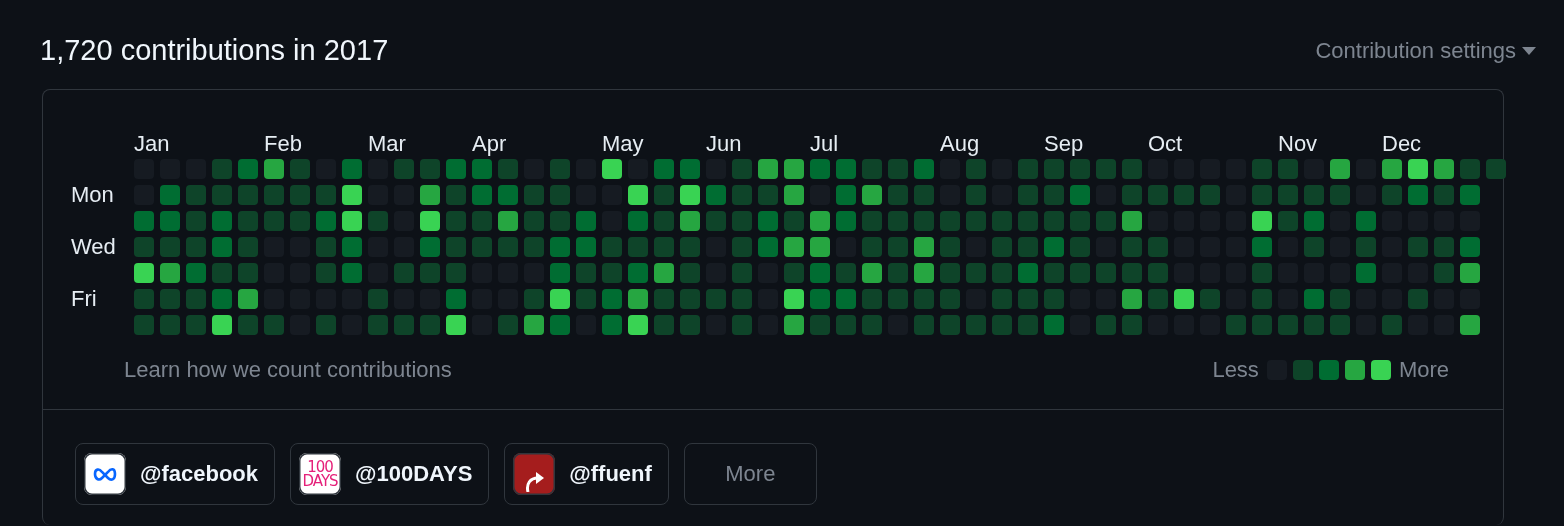  I want to click on organization-button: @ffuenf, so click(586, 474).